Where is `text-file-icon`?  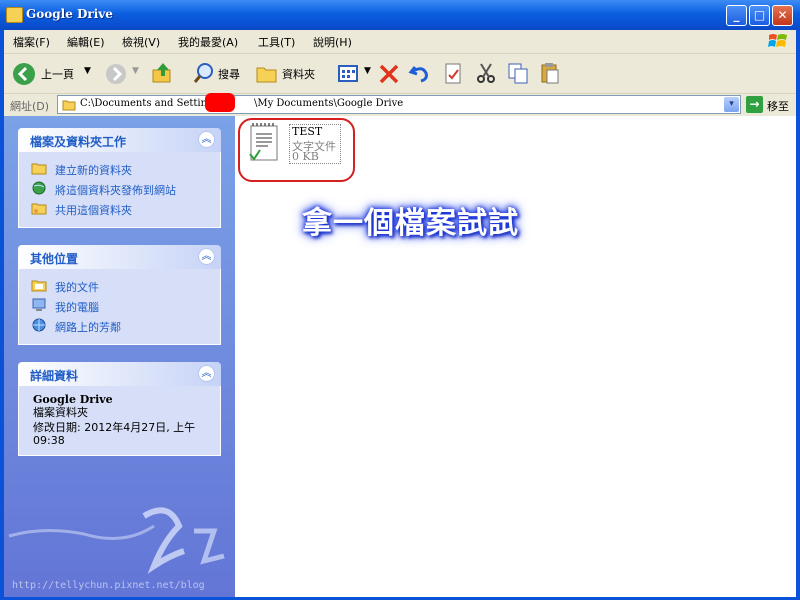 text-file-icon is located at coordinates (263, 142).